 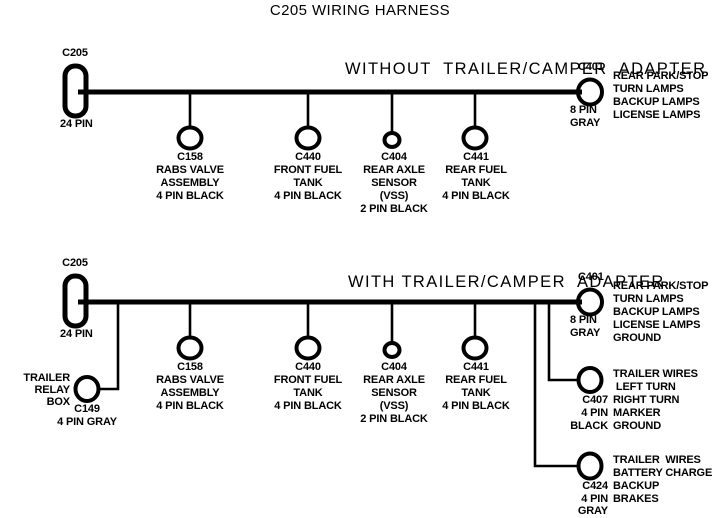 I want to click on connector-c440-line2-1: TANK, so click(x=308, y=183).